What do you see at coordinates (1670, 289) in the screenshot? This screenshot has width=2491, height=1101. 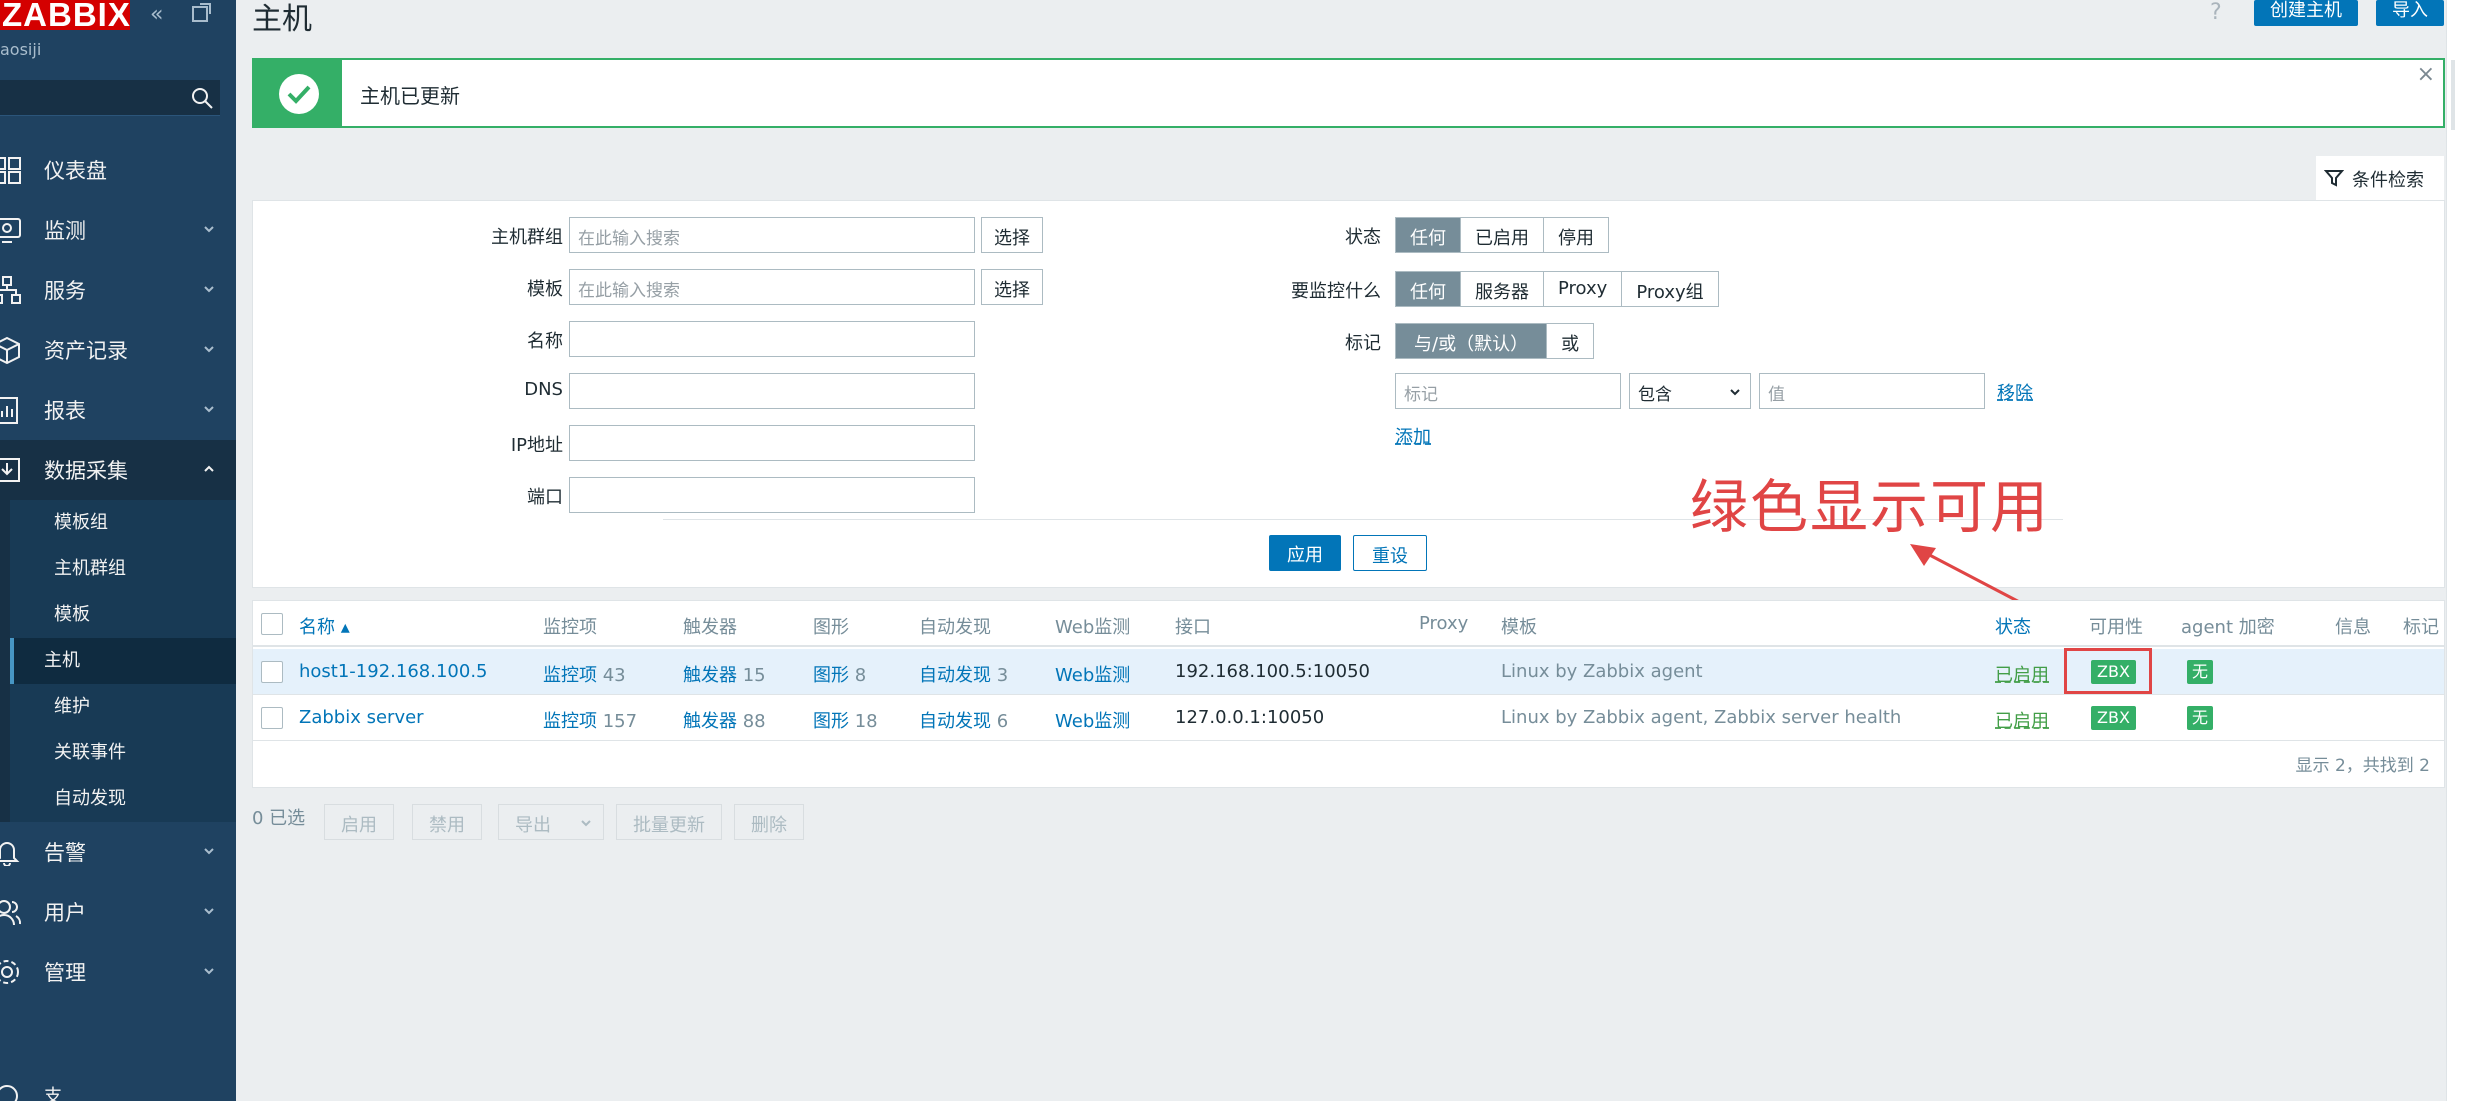 I see `monitored-option-proxy-group: Proxy组` at bounding box center [1670, 289].